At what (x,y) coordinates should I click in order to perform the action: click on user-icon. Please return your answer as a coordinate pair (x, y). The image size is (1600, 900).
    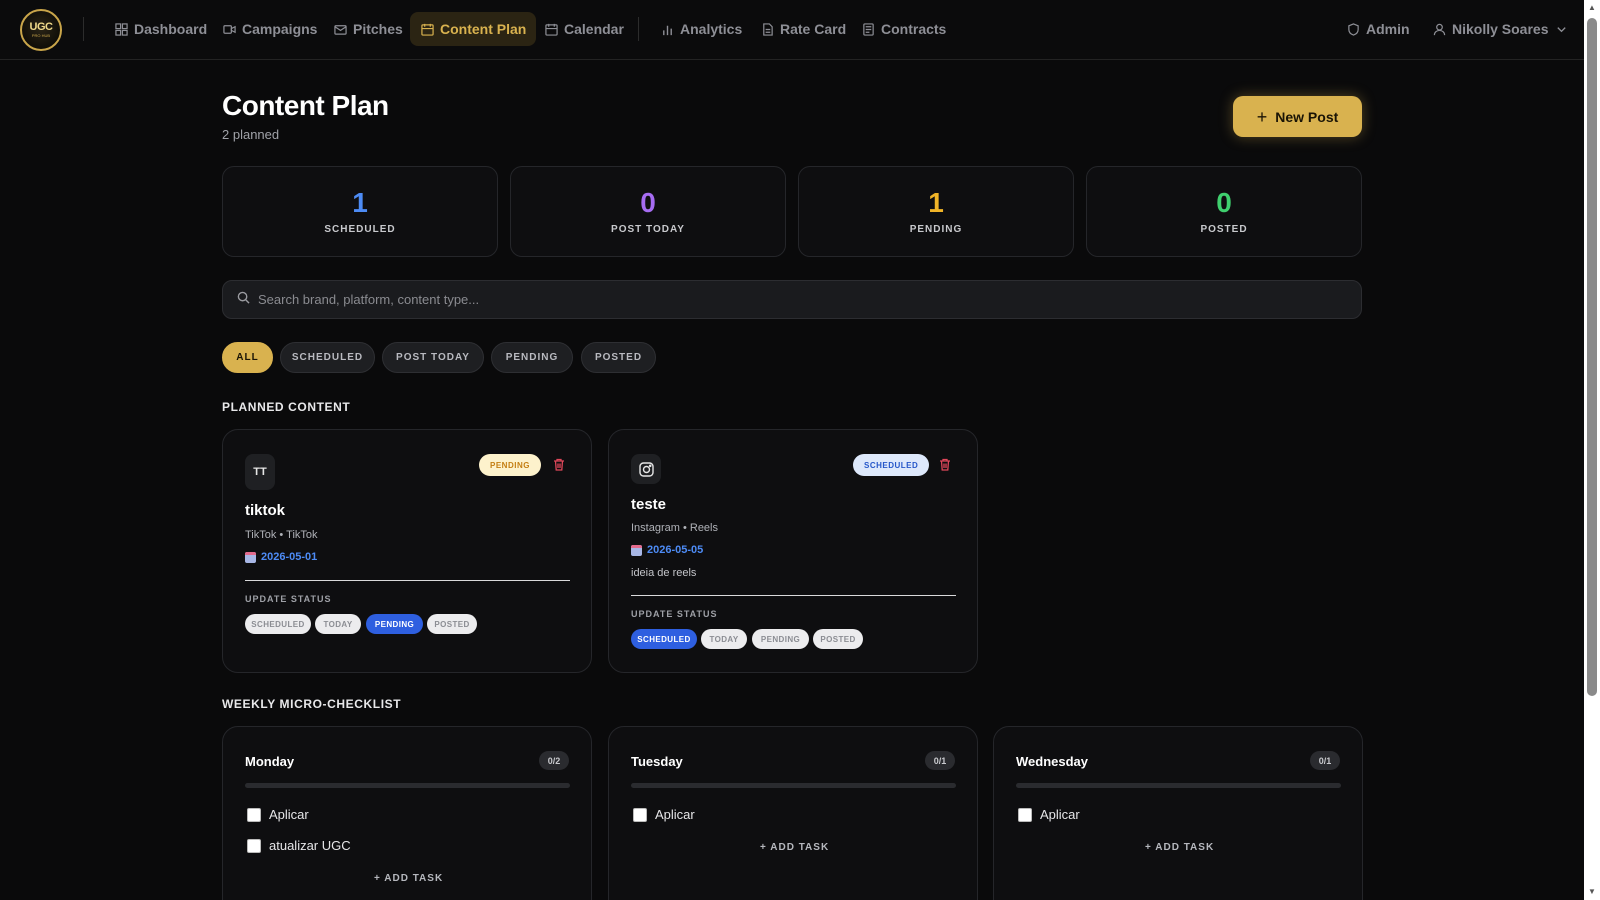
    Looking at the image, I should click on (1439, 29).